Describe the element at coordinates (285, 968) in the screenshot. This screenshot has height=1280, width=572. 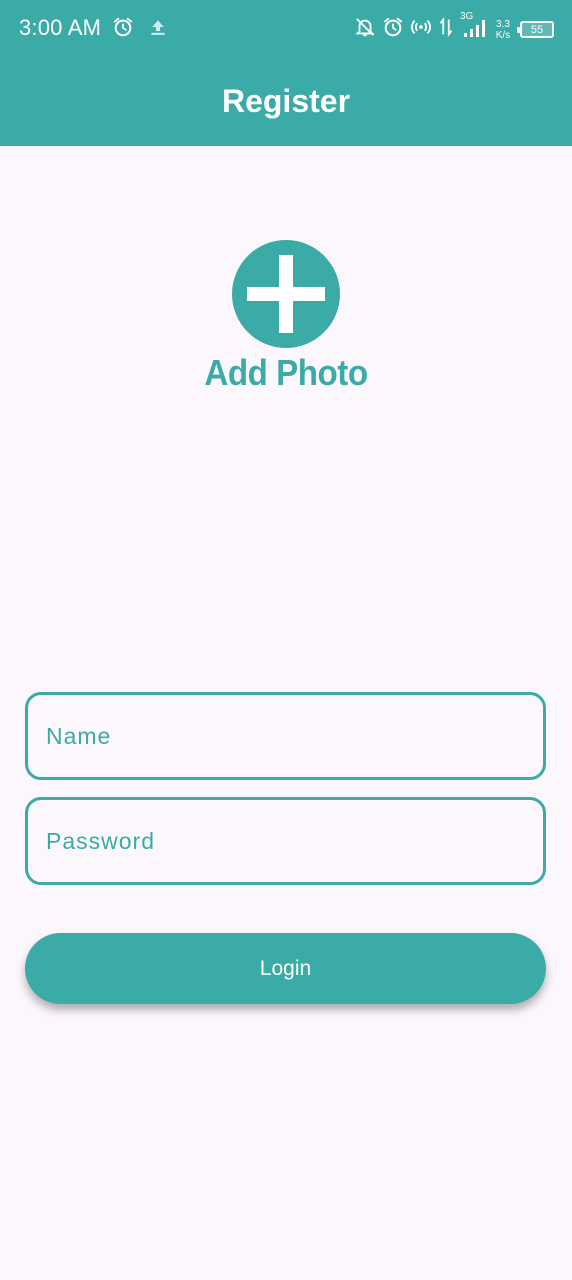
I see `login-button: Login` at that location.